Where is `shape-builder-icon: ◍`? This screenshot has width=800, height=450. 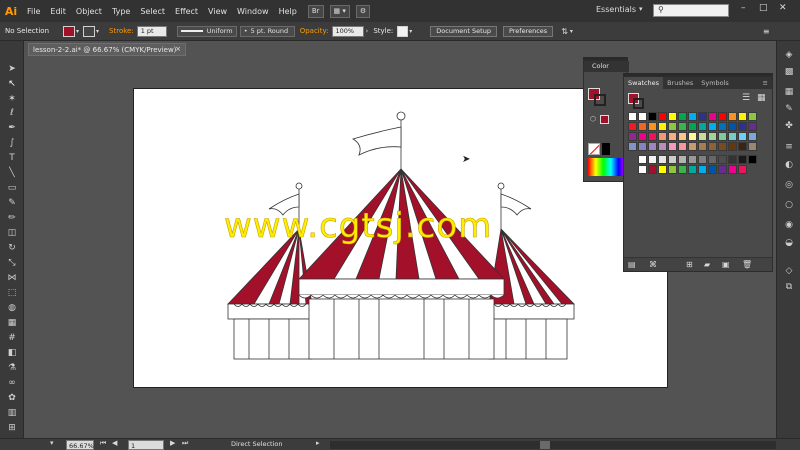 shape-builder-icon: ◍ is located at coordinates (12, 308).